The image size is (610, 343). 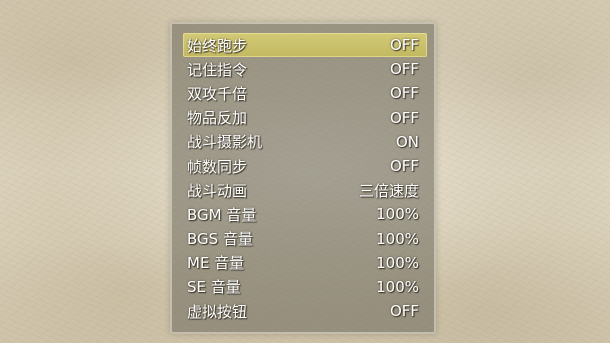 What do you see at coordinates (305, 287) in the screenshot?
I see `option-se-volume: SE 音量 100%` at bounding box center [305, 287].